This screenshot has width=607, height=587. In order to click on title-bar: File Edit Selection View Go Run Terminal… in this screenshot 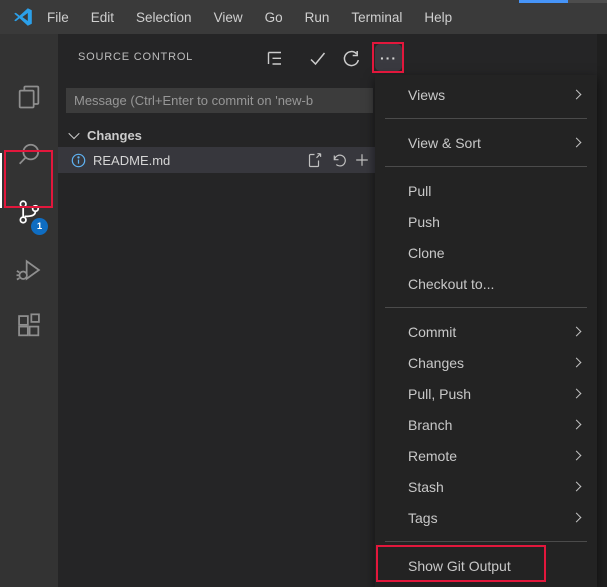, I will do `click(303, 17)`.